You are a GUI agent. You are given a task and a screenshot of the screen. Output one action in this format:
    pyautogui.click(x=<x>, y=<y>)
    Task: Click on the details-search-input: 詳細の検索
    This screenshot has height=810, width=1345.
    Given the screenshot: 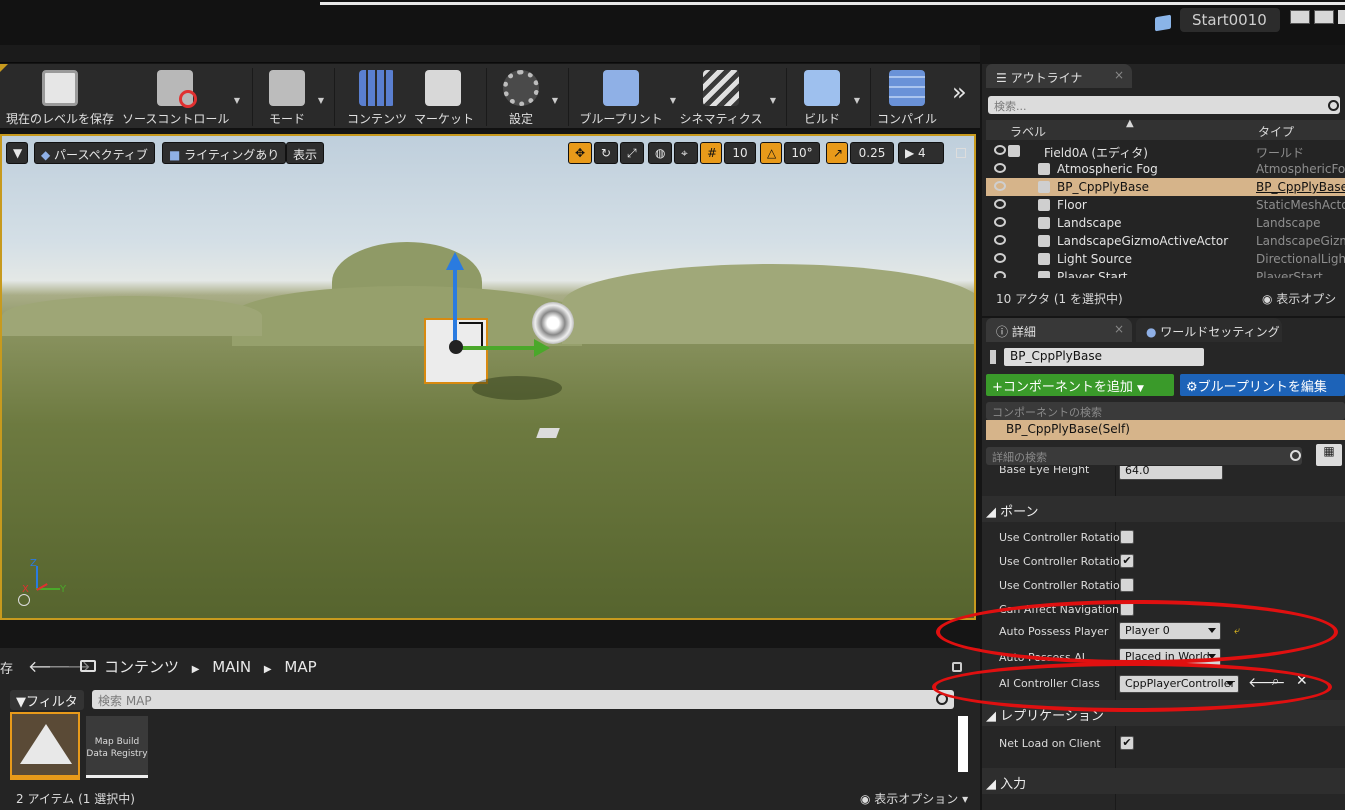 What is the action you would take?
    pyautogui.click(x=1144, y=456)
    